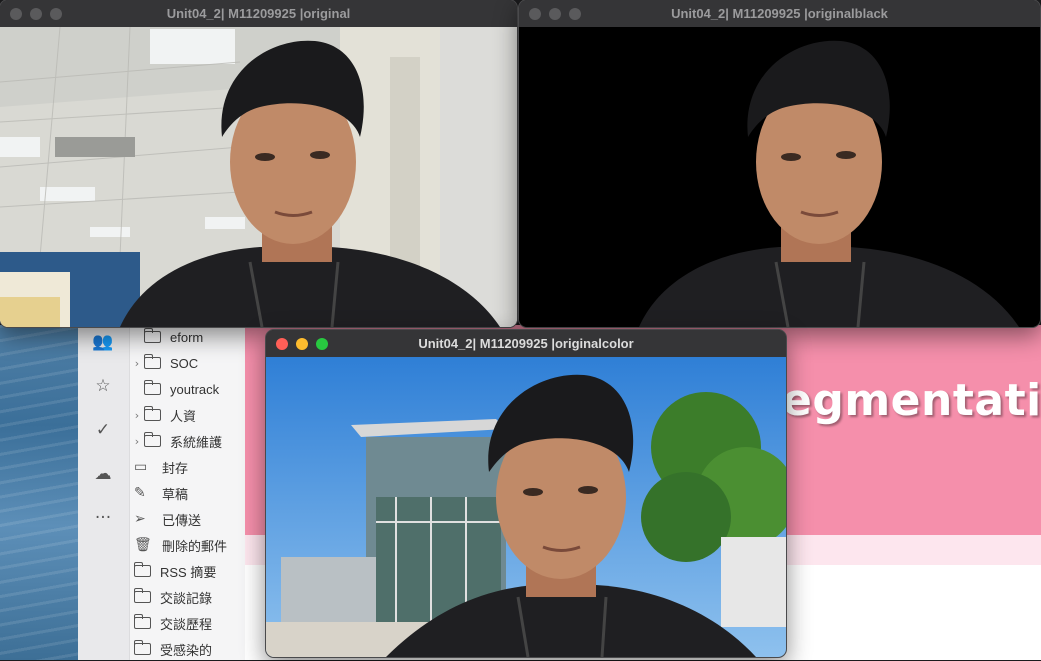  I want to click on window-titlebar: Unit04_2| M11209925 |original, so click(258, 13).